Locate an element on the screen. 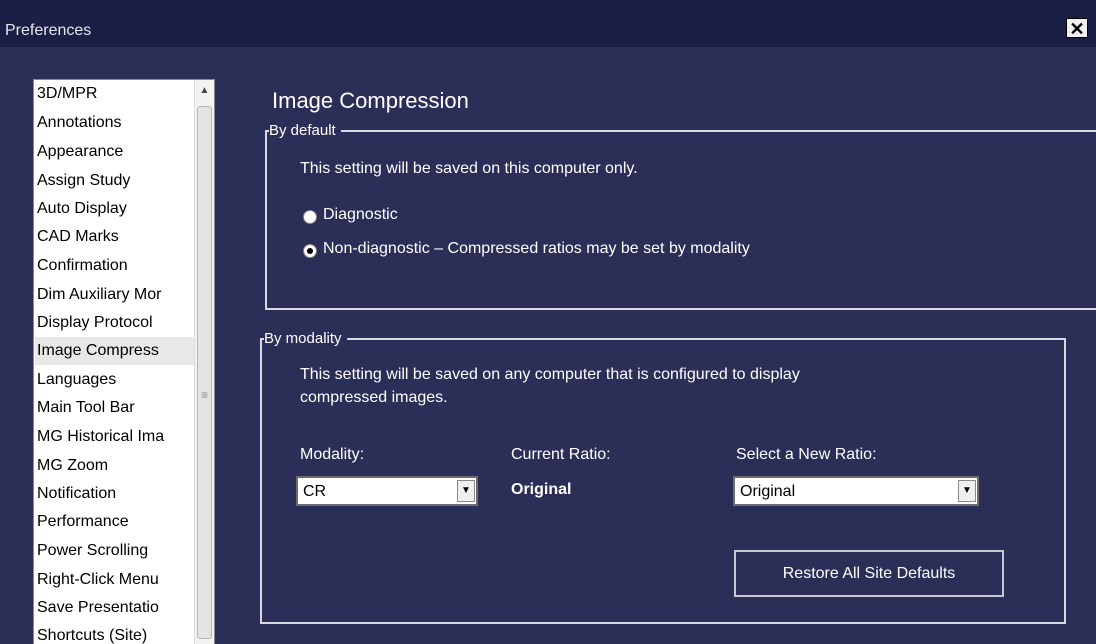 This screenshot has width=1096, height=644. current-ratio-value: Original is located at coordinates (541, 489).